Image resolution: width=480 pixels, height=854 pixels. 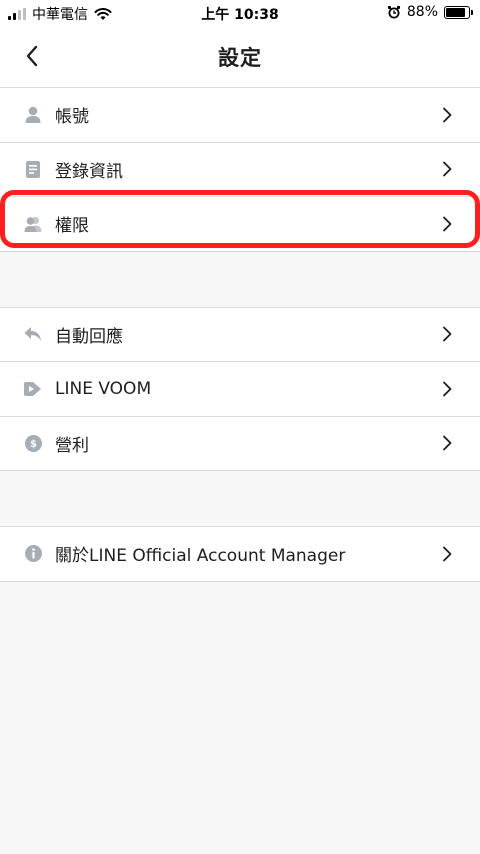 What do you see at coordinates (33, 554) in the screenshot?
I see `info-icon` at bounding box center [33, 554].